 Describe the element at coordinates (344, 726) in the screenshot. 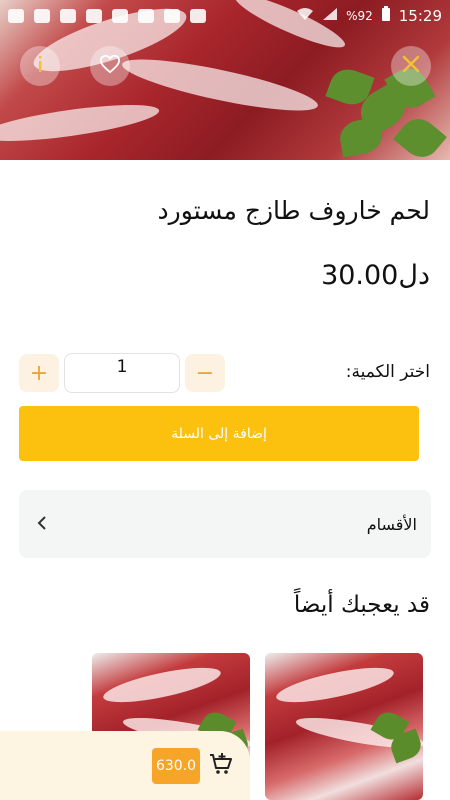

I see `product-card` at that location.